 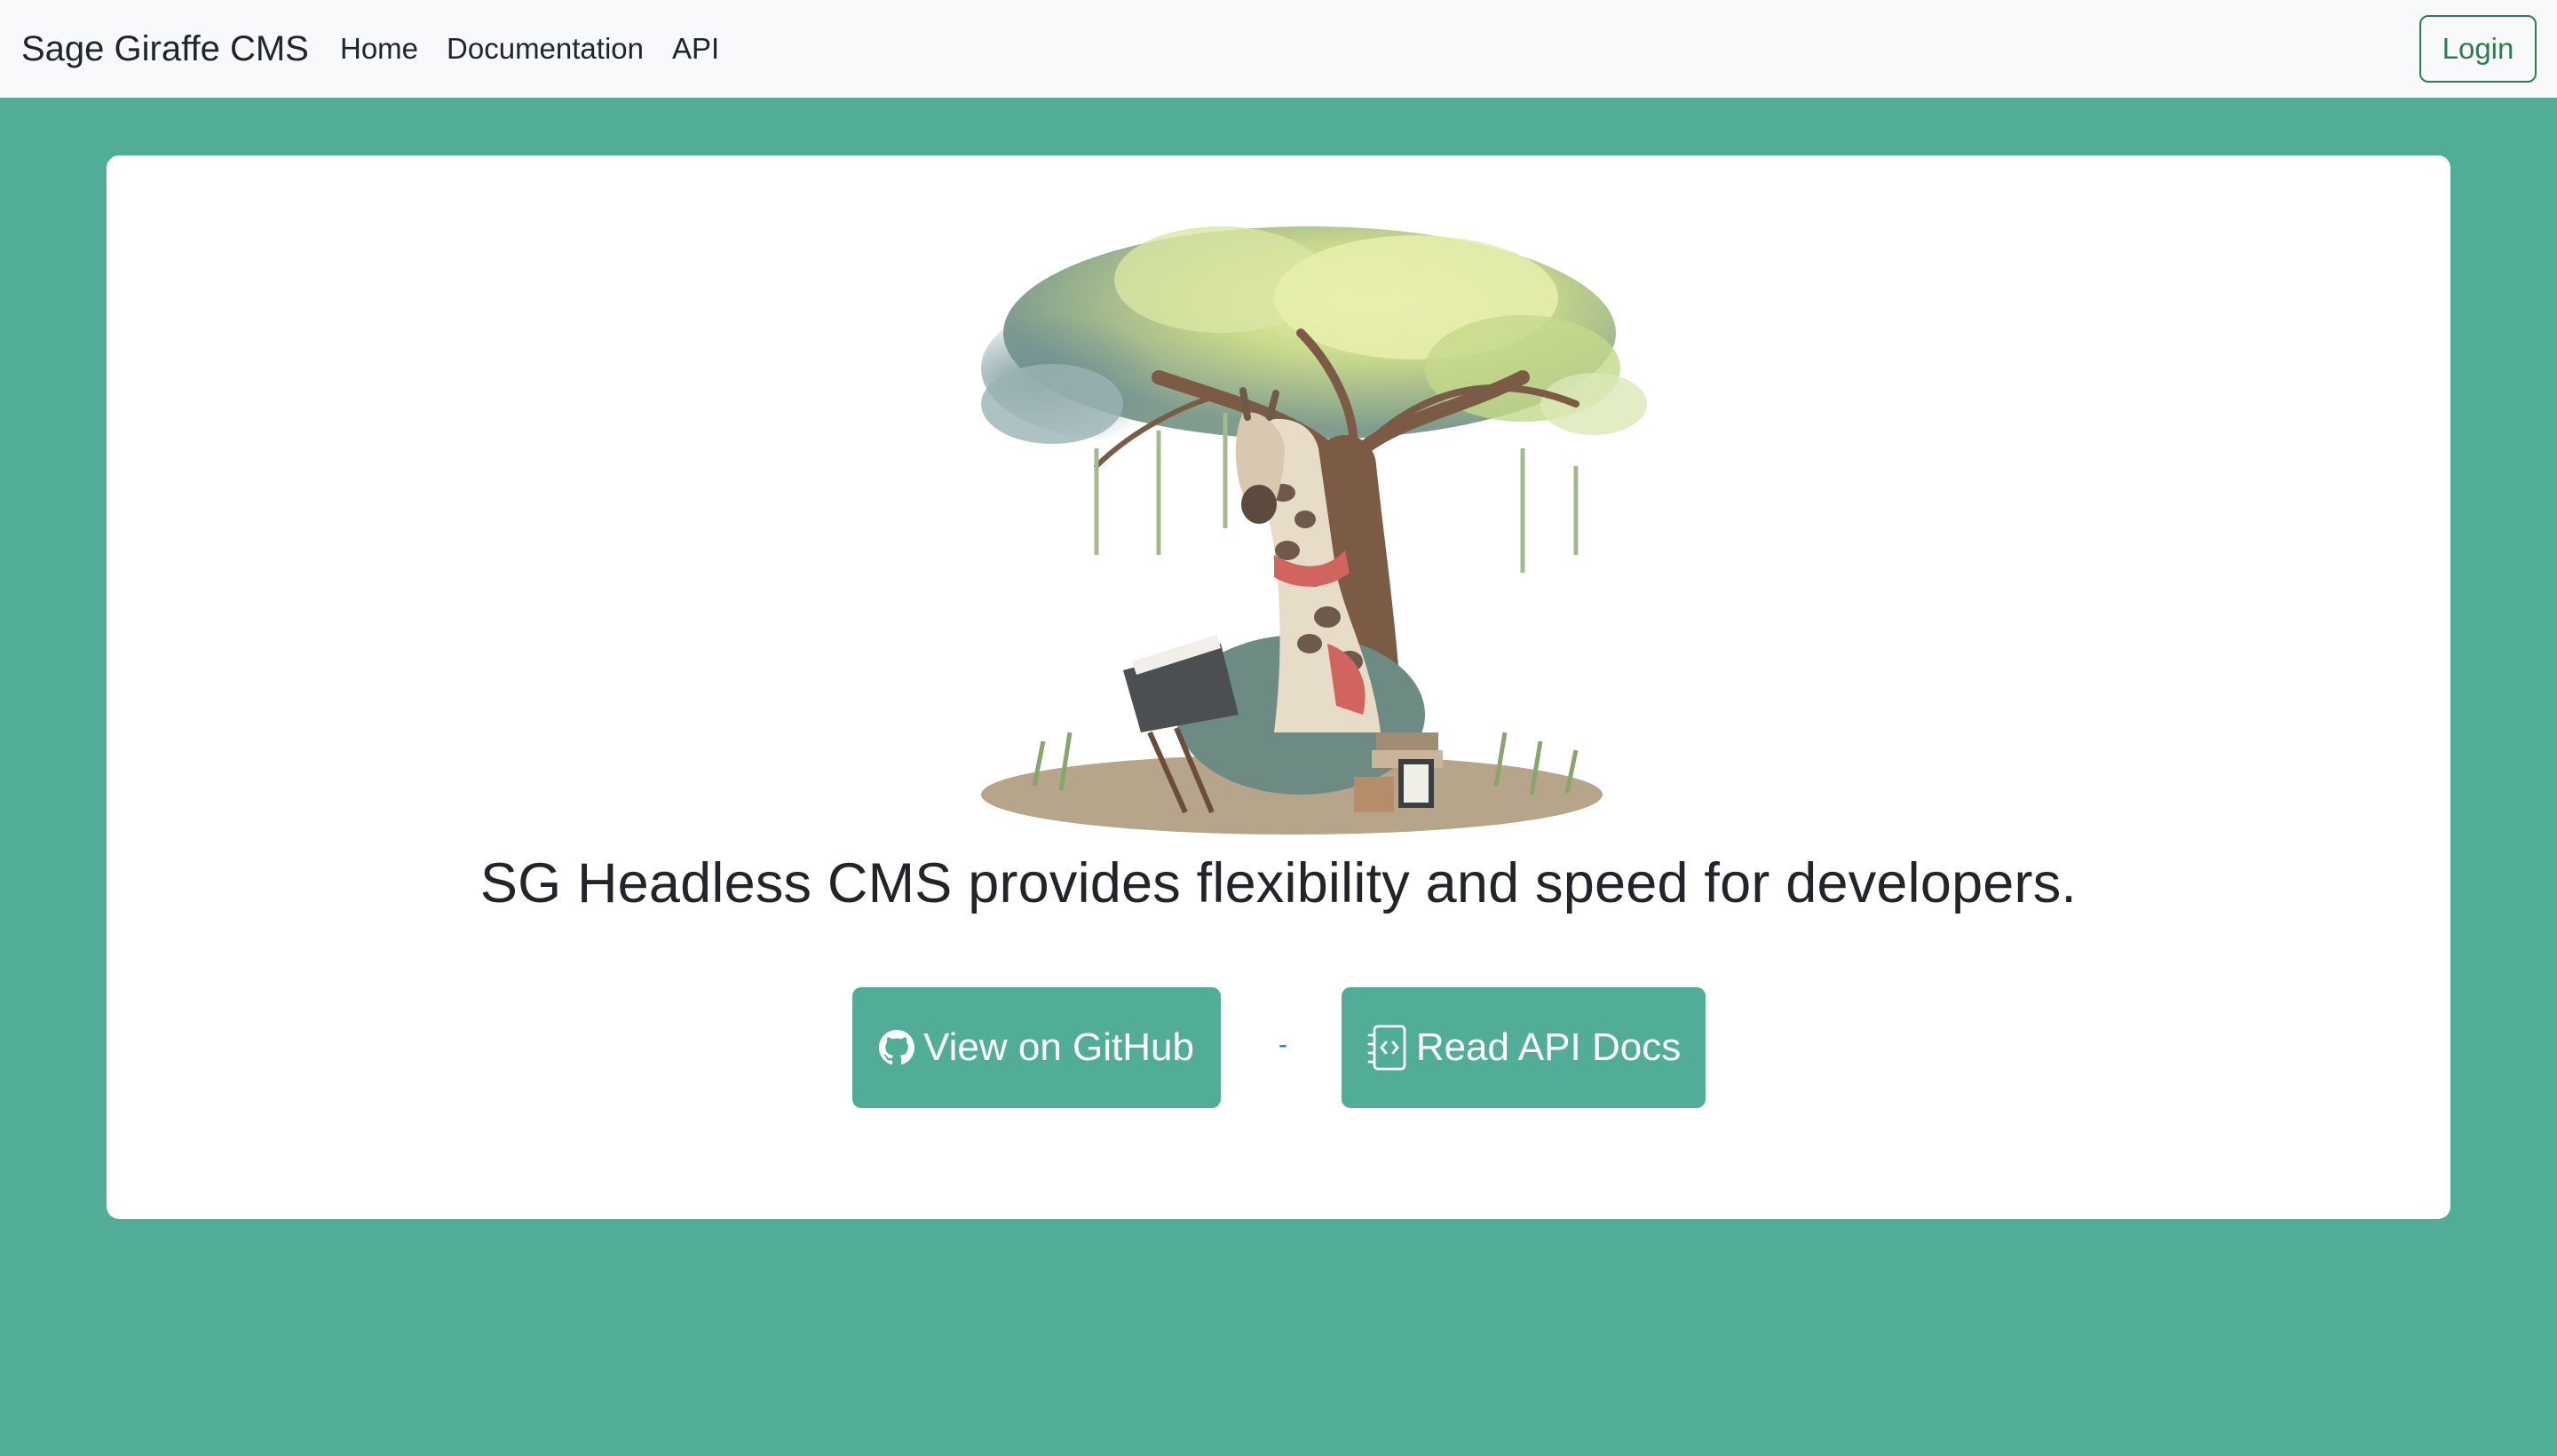 I want to click on view-on-github-button: View on GitHub, so click(x=1036, y=1047).